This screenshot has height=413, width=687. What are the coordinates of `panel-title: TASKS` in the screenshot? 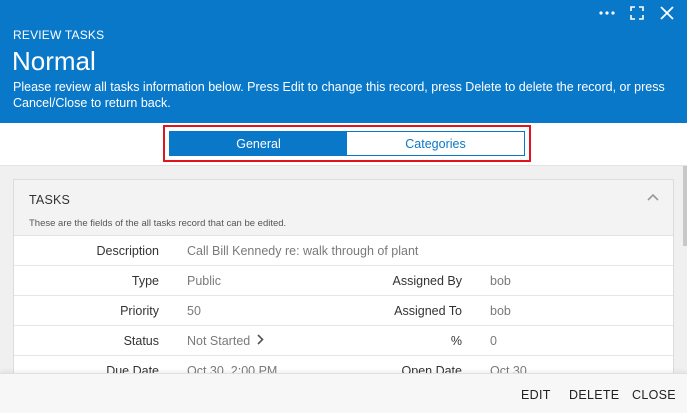 It's located at (50, 200).